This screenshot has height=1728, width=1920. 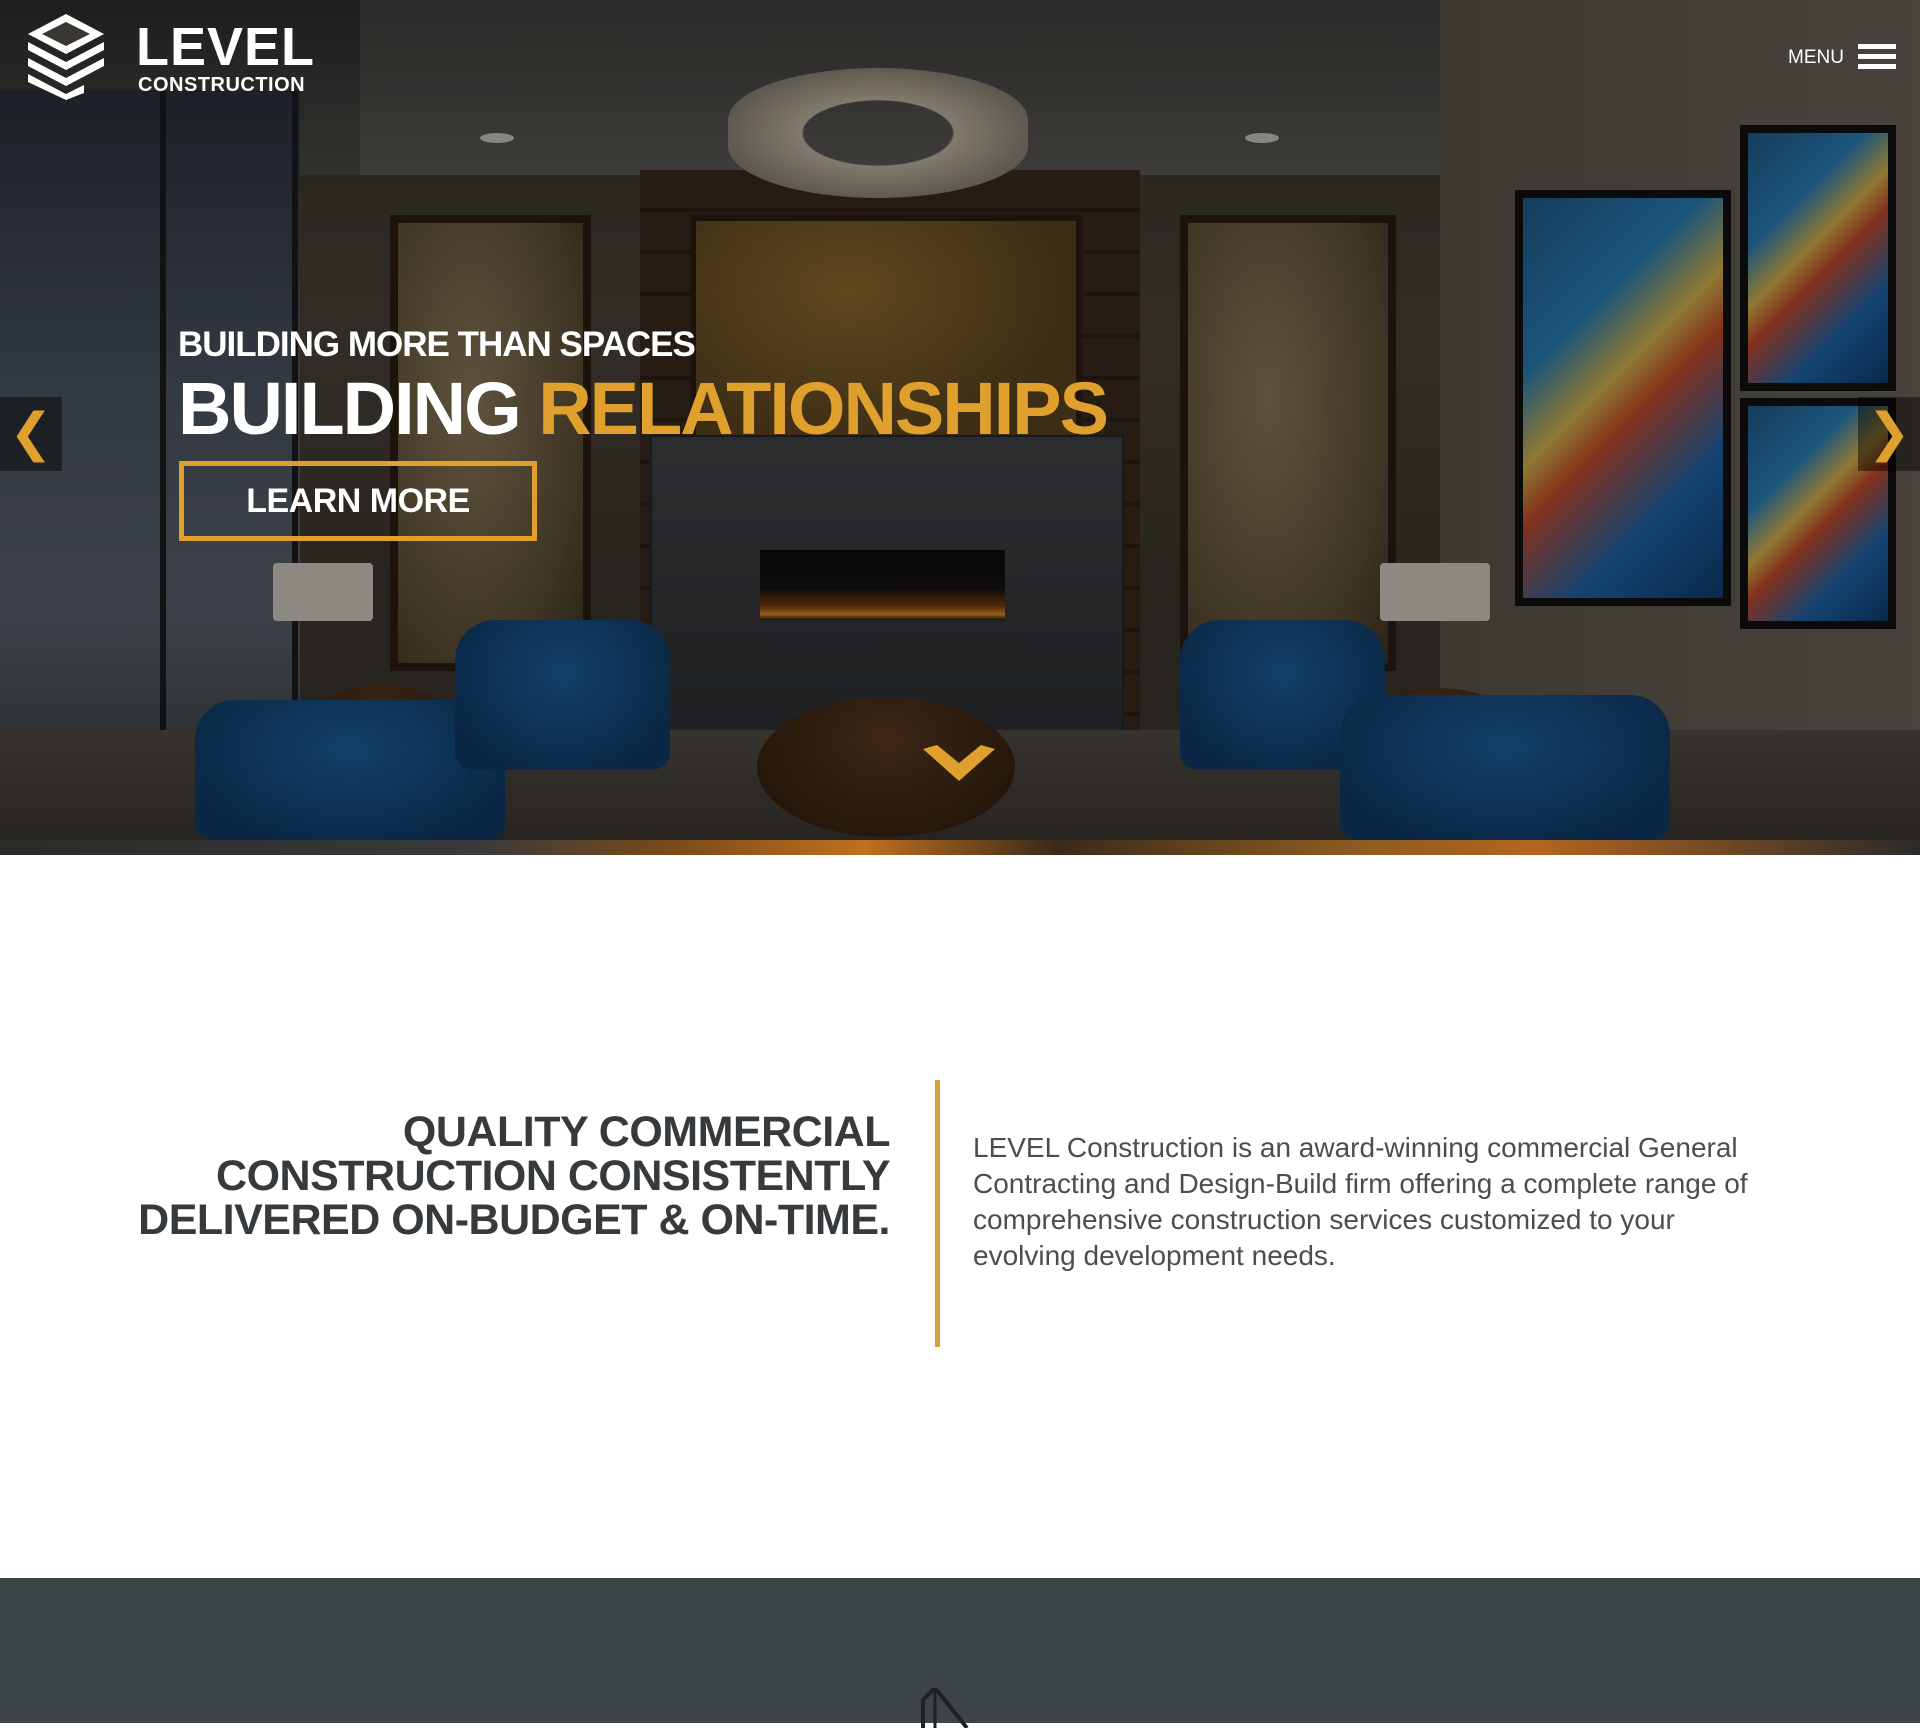 I want to click on slider-next-arrow: ❯, so click(x=1889, y=434).